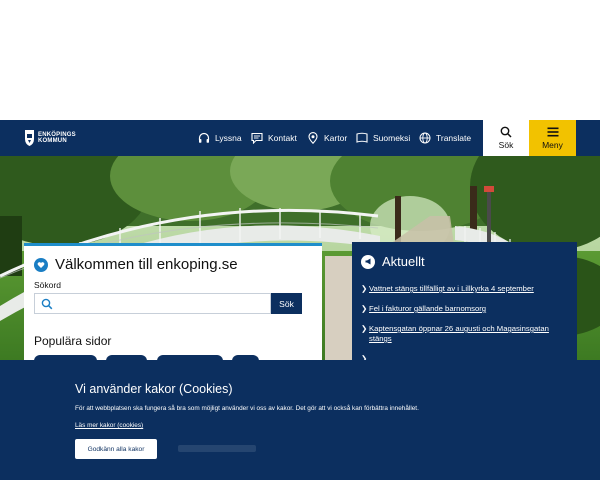 Image resolution: width=600 pixels, height=480 pixels. I want to click on logo-line-2: KOMMUN, so click(52, 141).